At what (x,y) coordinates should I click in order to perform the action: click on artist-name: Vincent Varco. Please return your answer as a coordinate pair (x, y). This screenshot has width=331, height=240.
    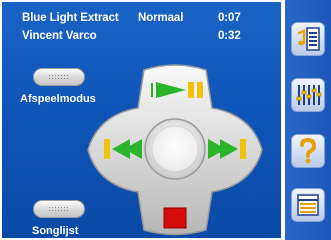
    Looking at the image, I should click on (59, 36).